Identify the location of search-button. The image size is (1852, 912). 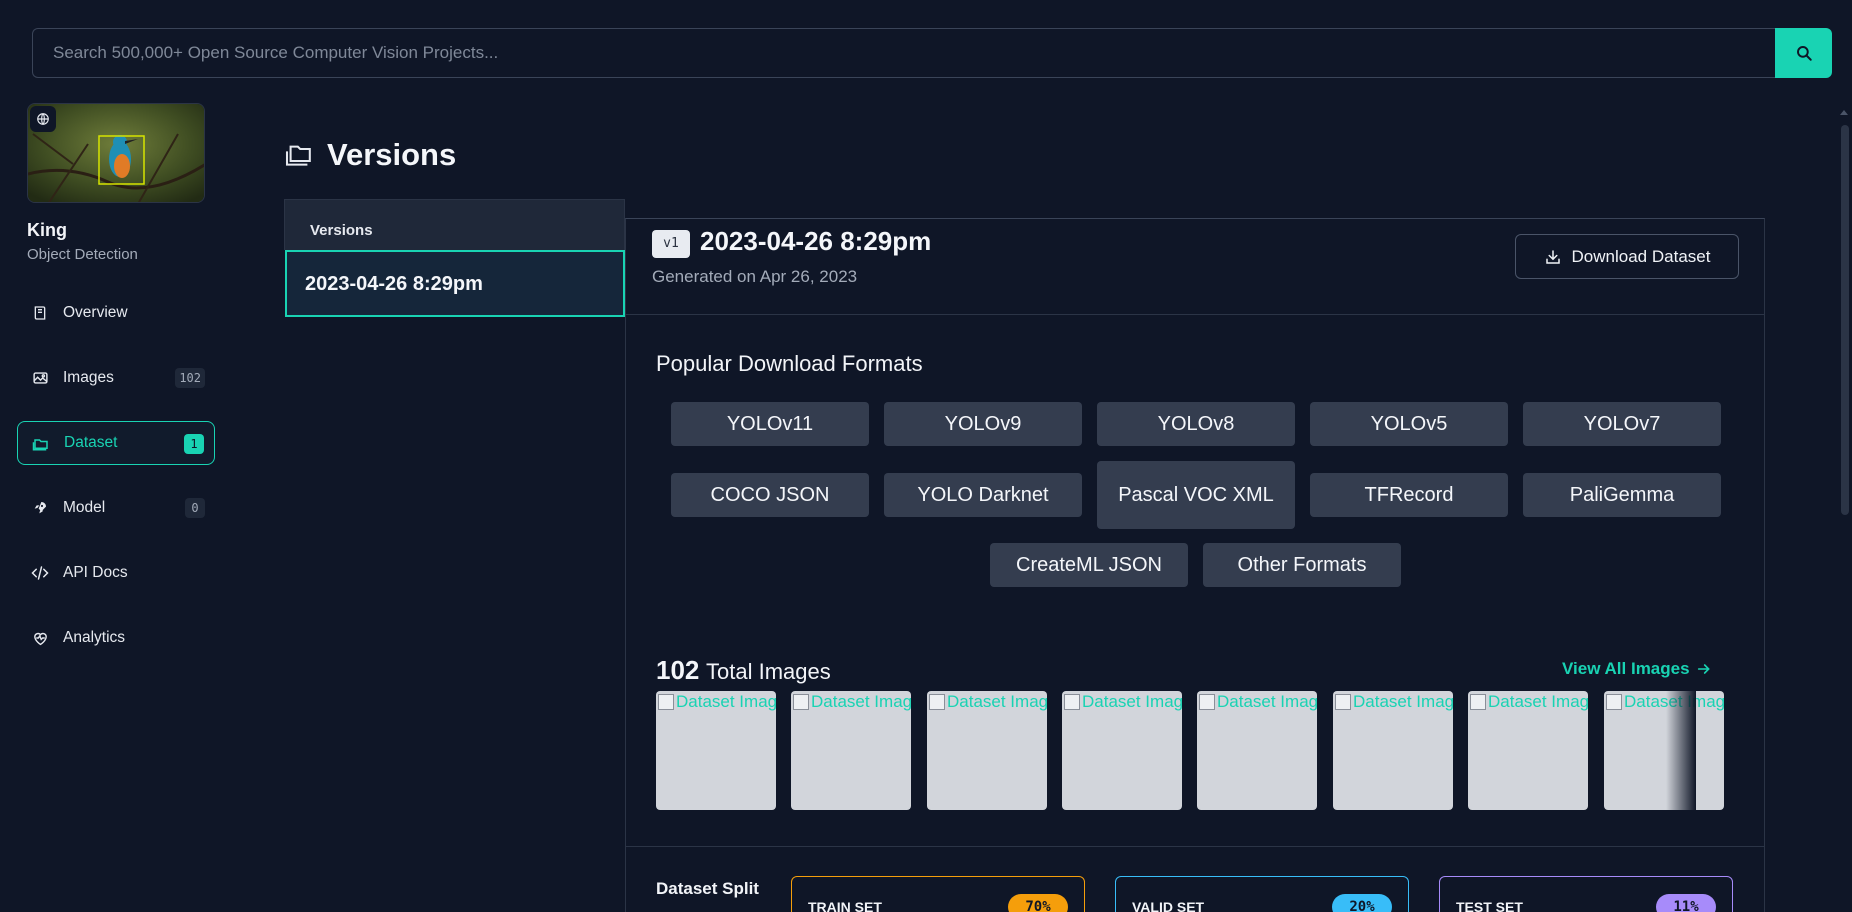
(1803, 53).